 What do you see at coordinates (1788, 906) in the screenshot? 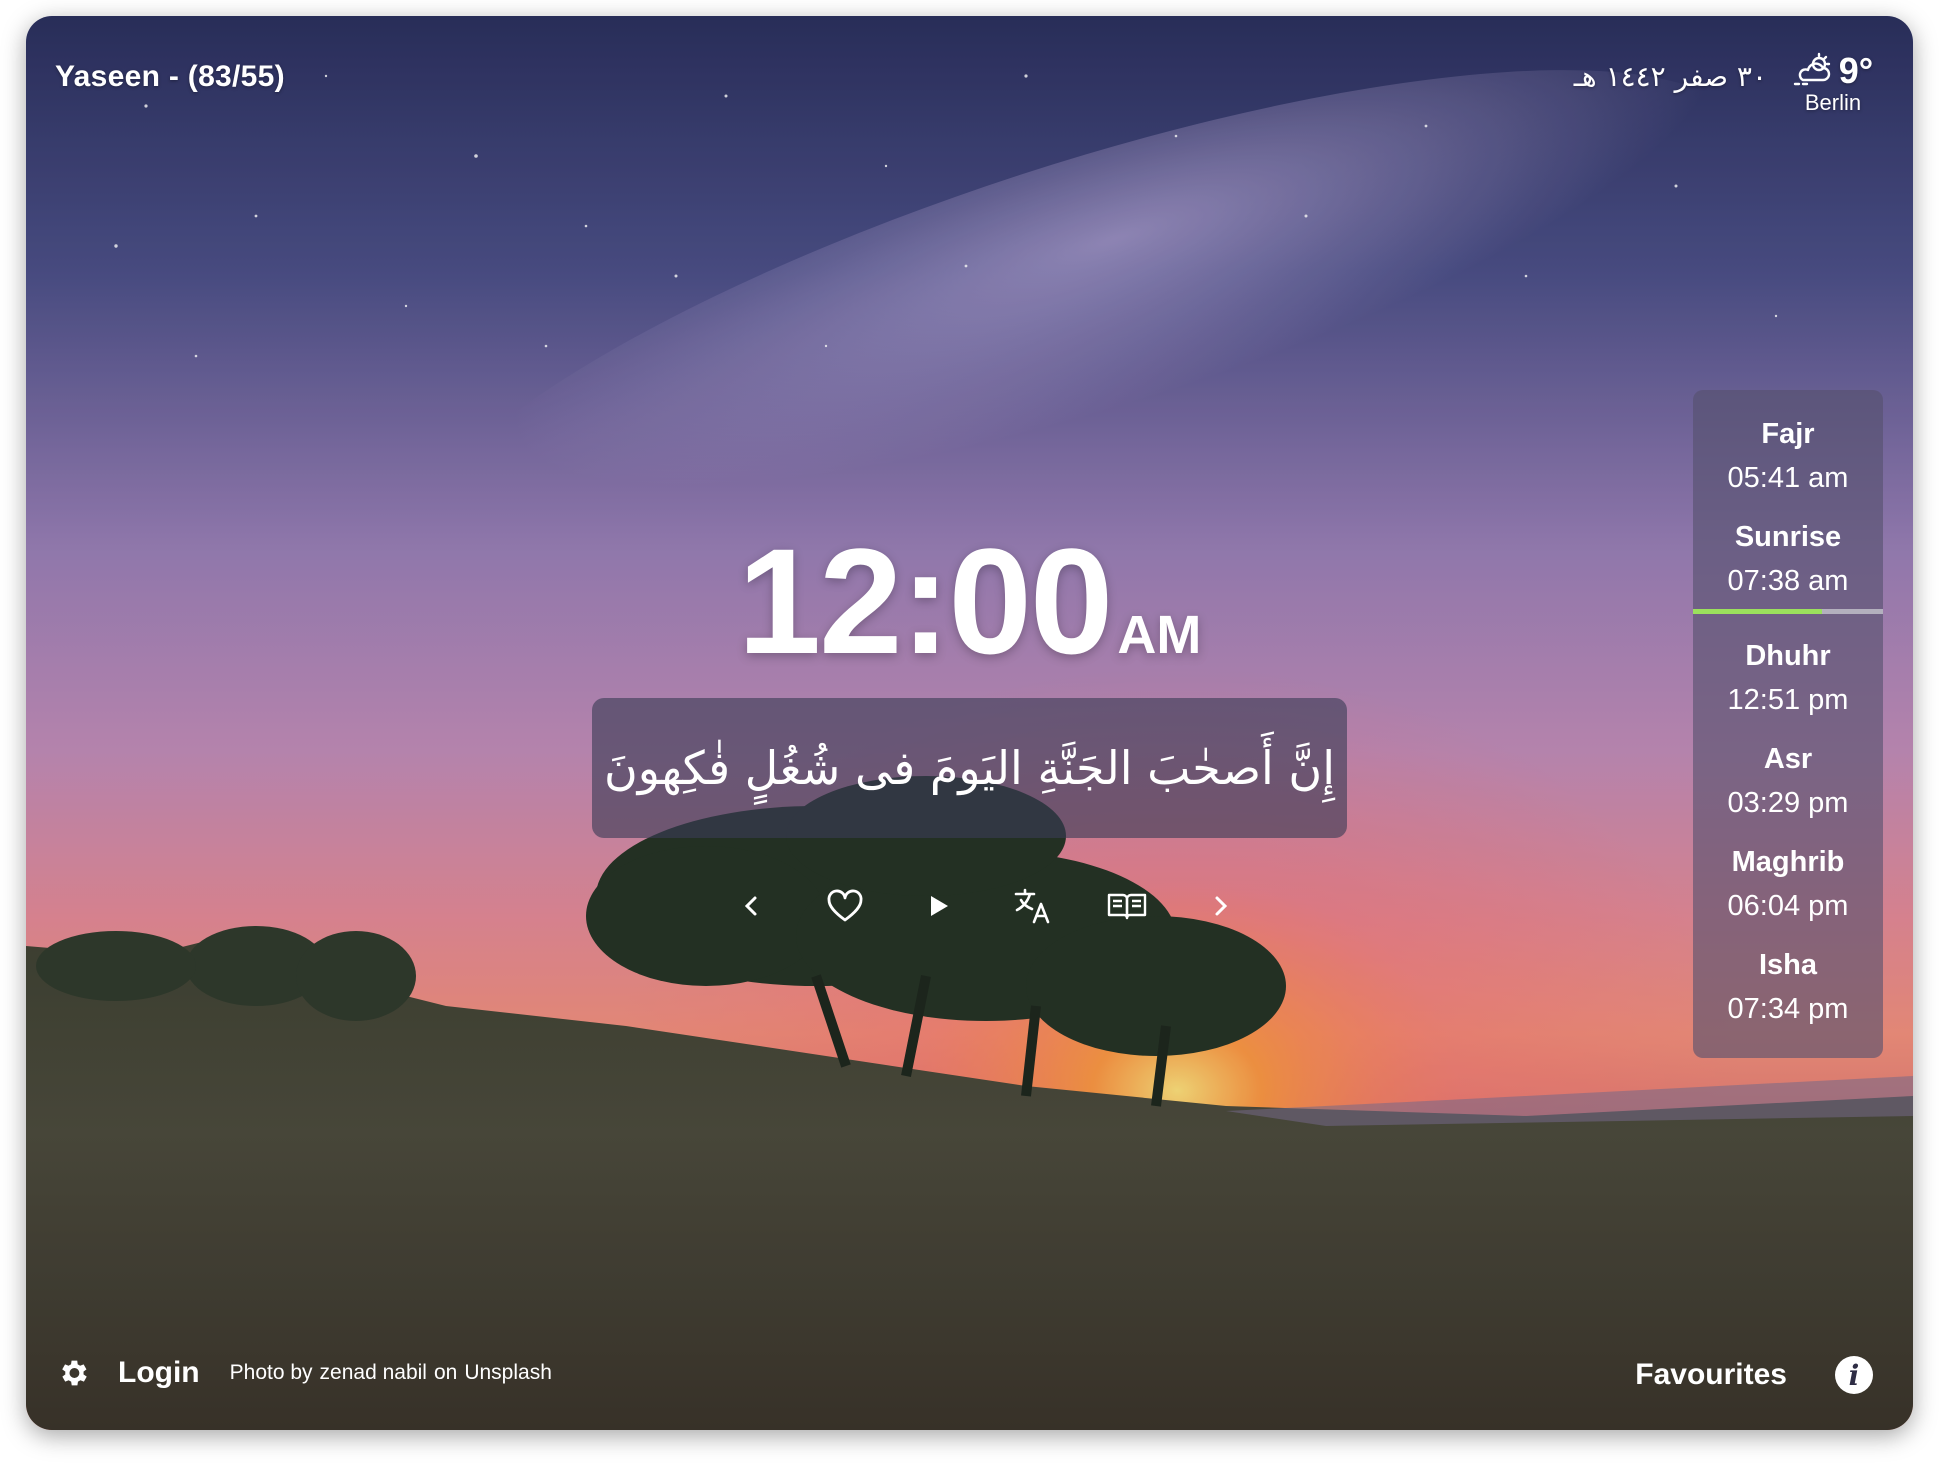
I see `prayer-time: 06:04 pm` at bounding box center [1788, 906].